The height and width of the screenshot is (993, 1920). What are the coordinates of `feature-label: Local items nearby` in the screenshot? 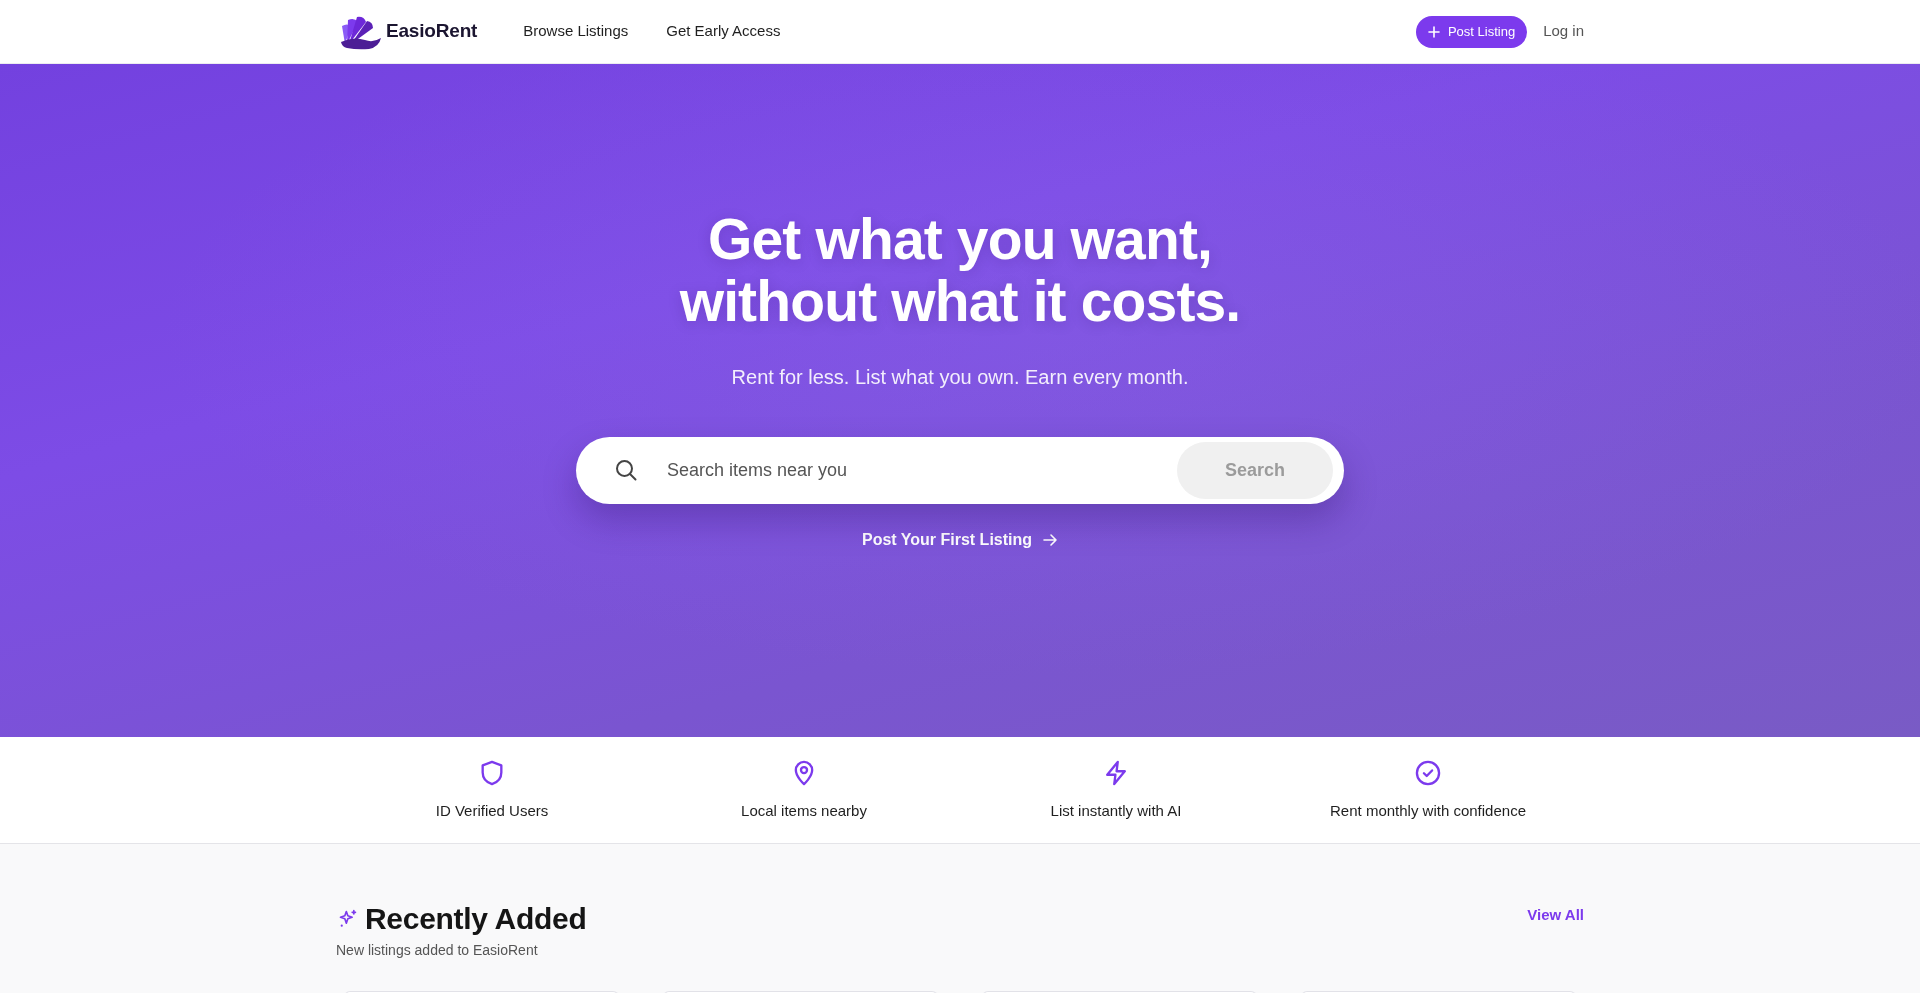 It's located at (804, 811).